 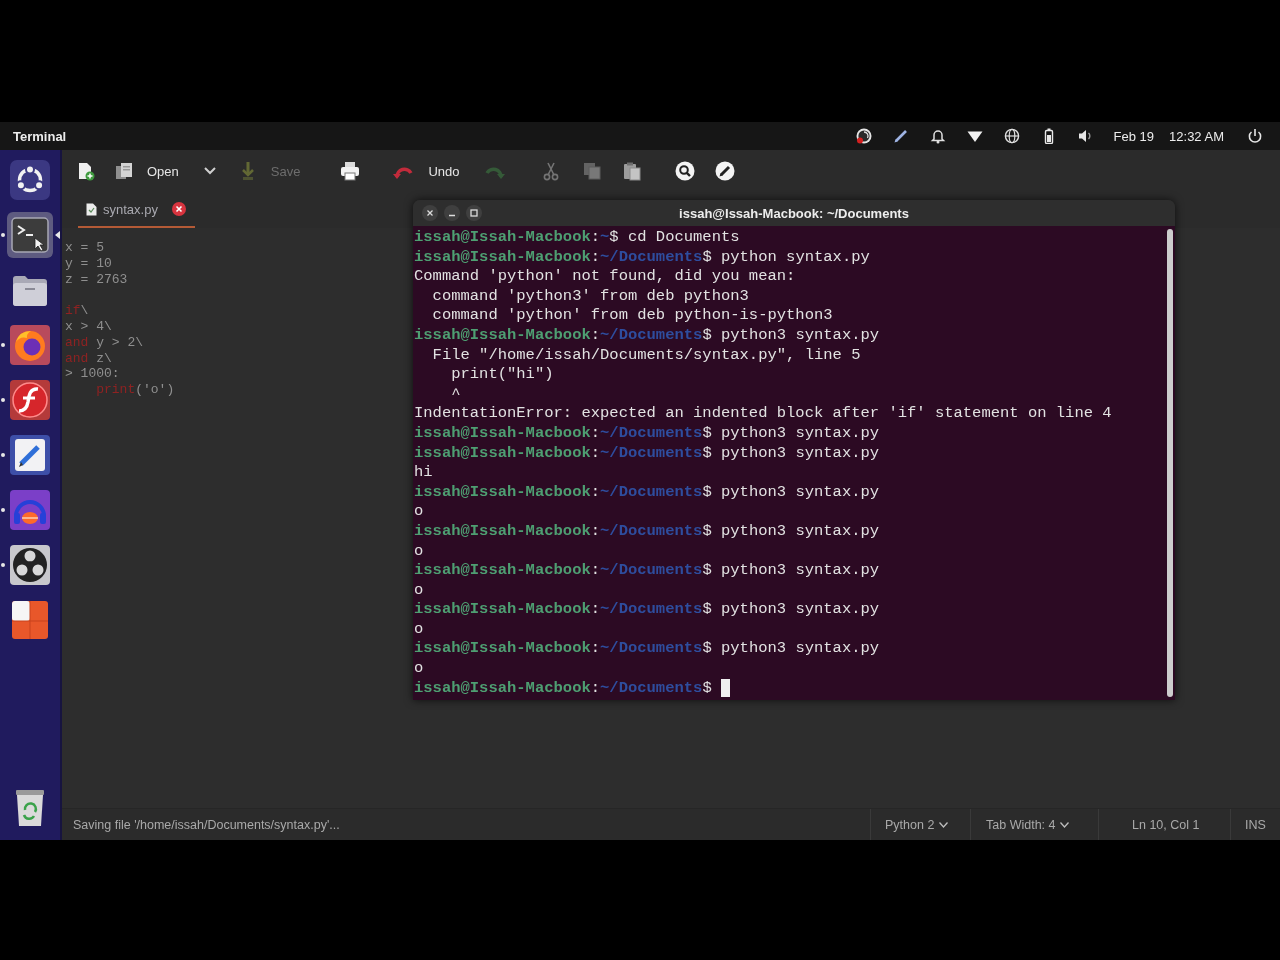 What do you see at coordinates (577, 238) in the screenshot?
I see `terminal-line: issah@Issah-Macbook:~$ cd Documents` at bounding box center [577, 238].